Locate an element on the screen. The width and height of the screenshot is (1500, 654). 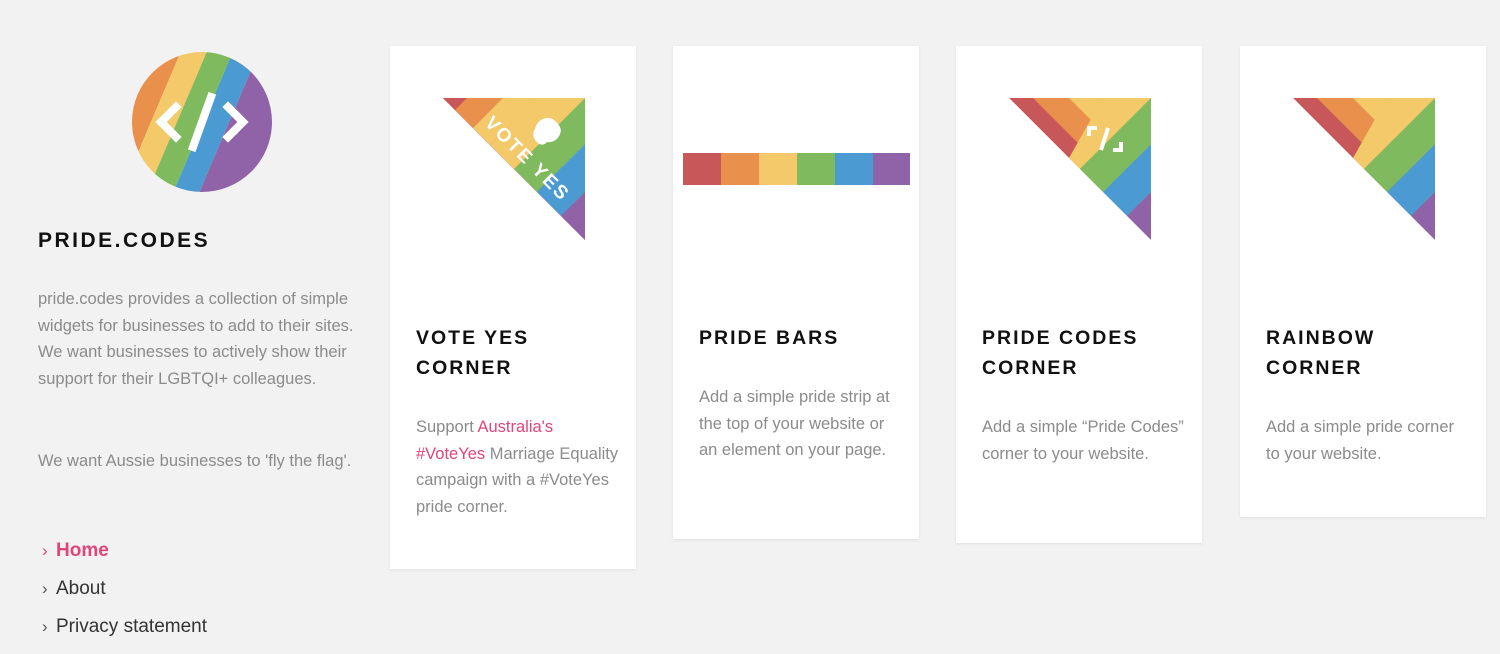
card-title-line: PRIDE BARS is located at coordinates (769, 338).